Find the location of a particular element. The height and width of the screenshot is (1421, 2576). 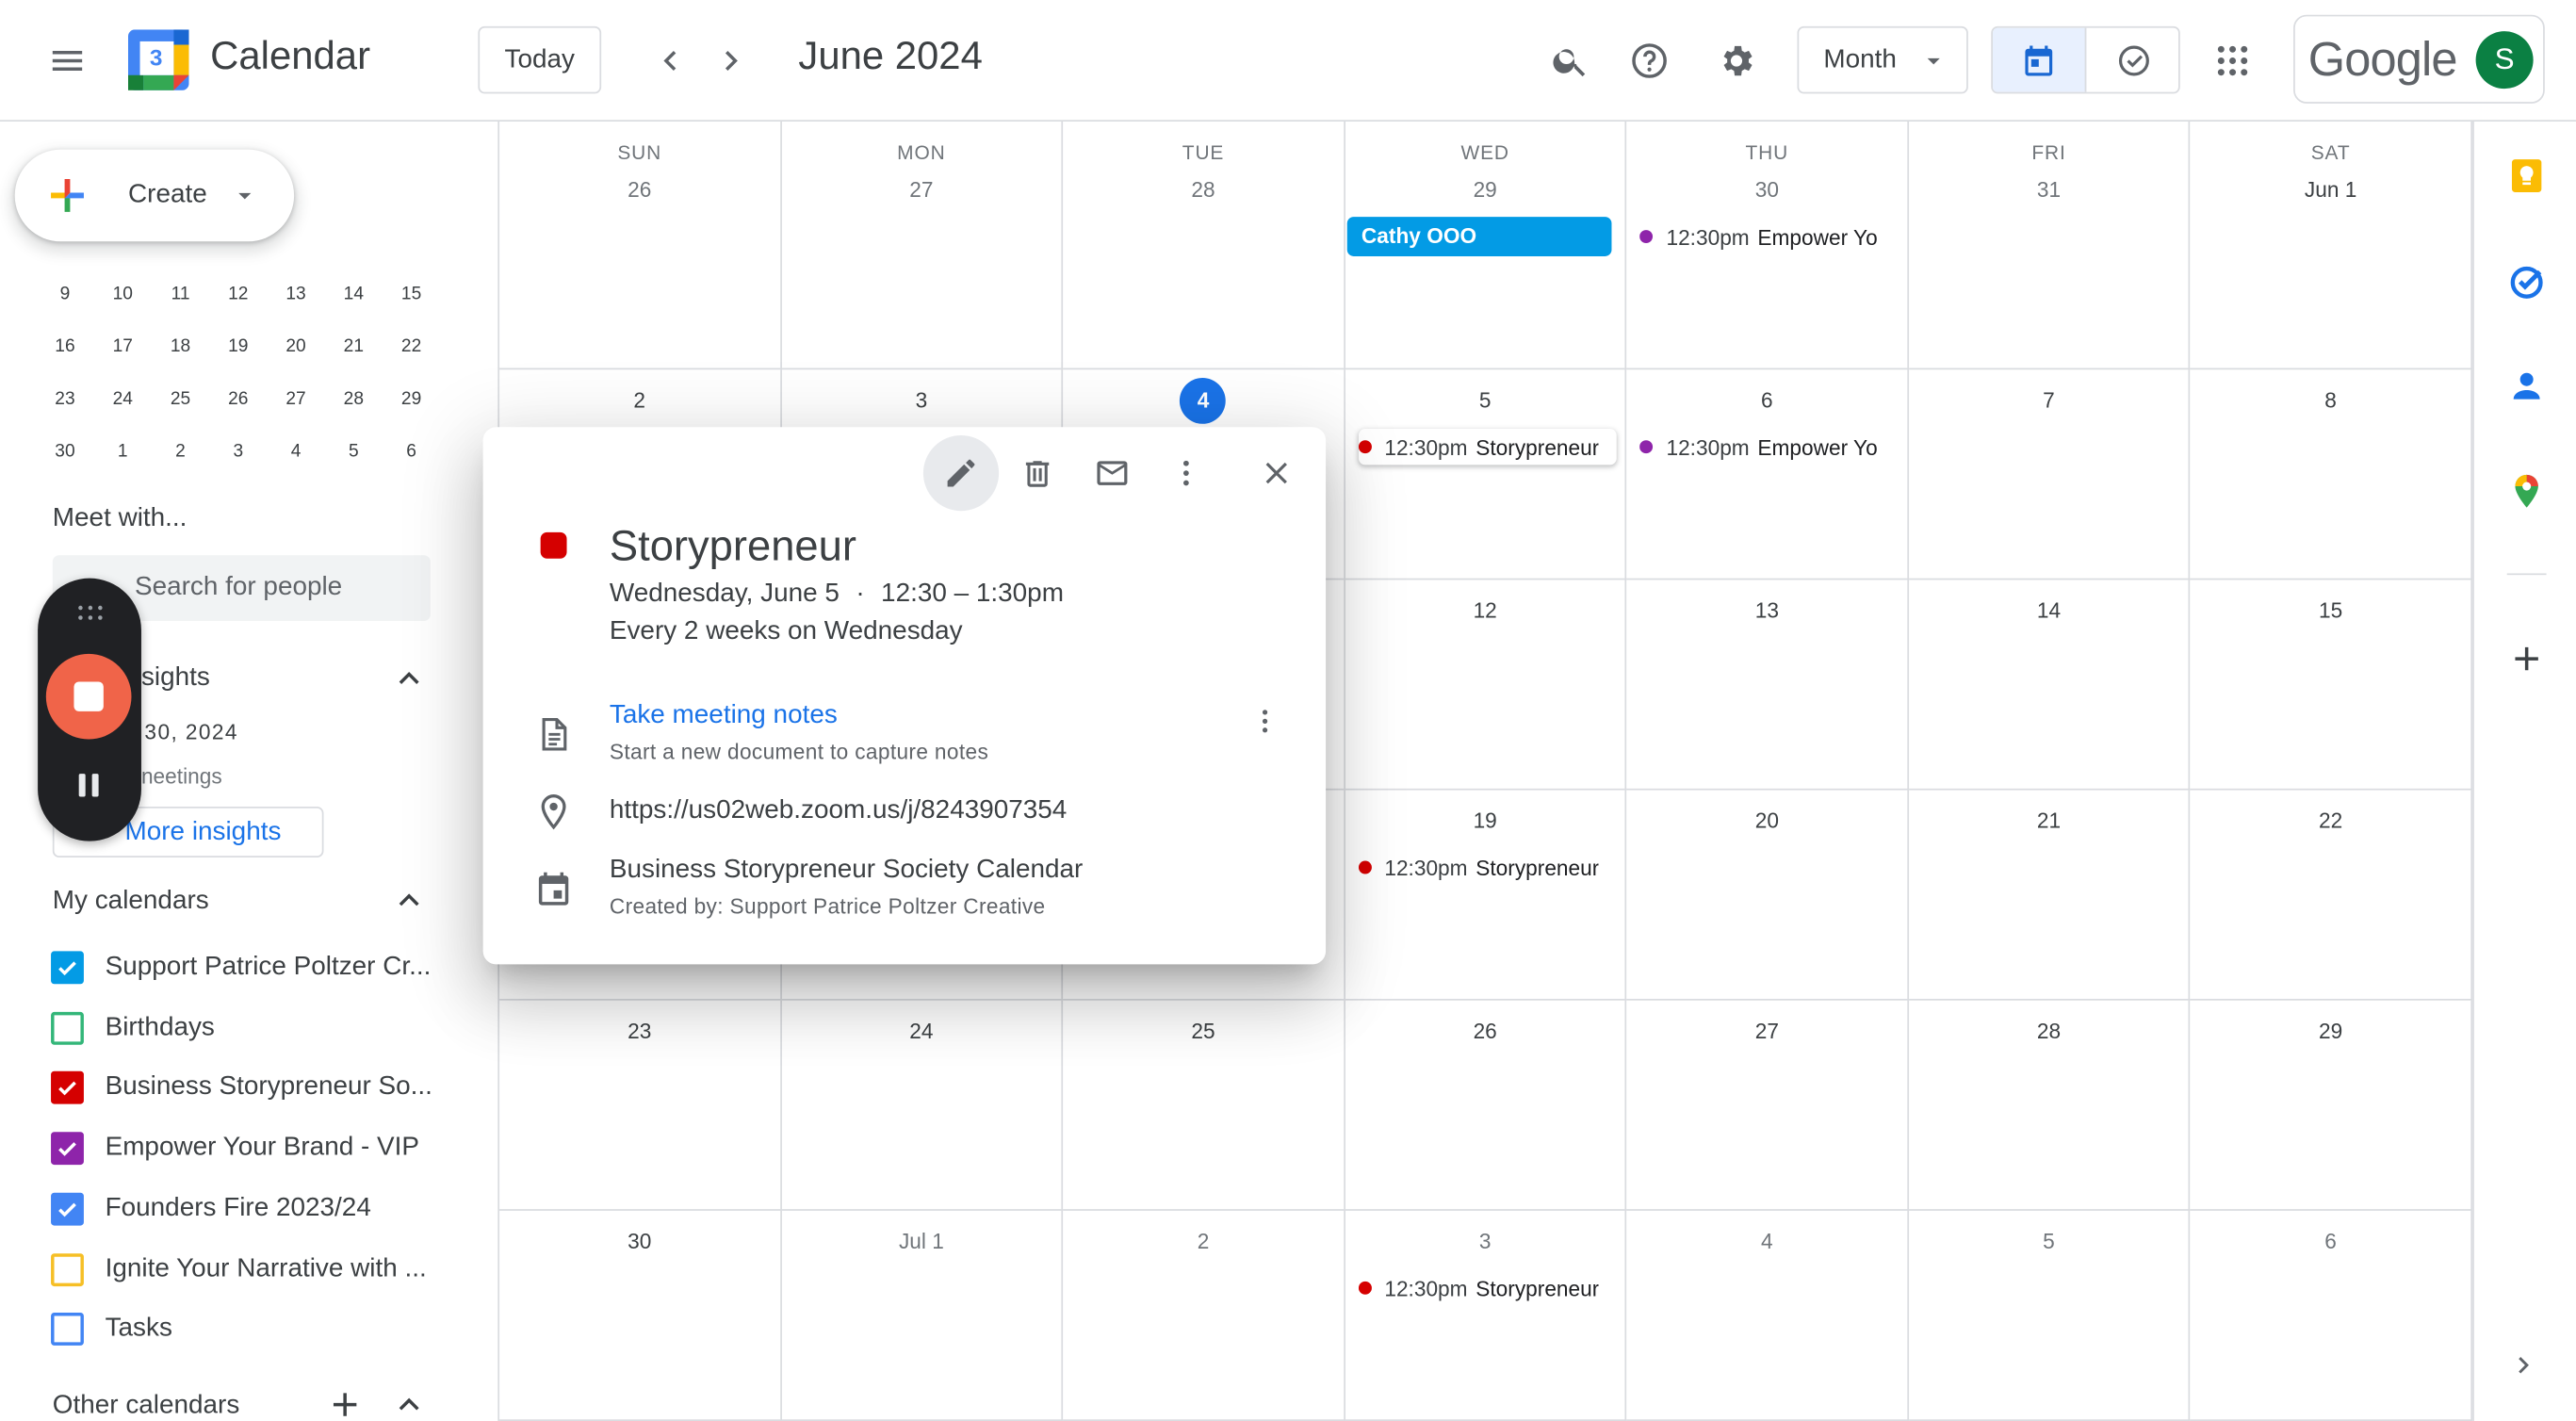

contacts-icon is located at coordinates (2527, 386).